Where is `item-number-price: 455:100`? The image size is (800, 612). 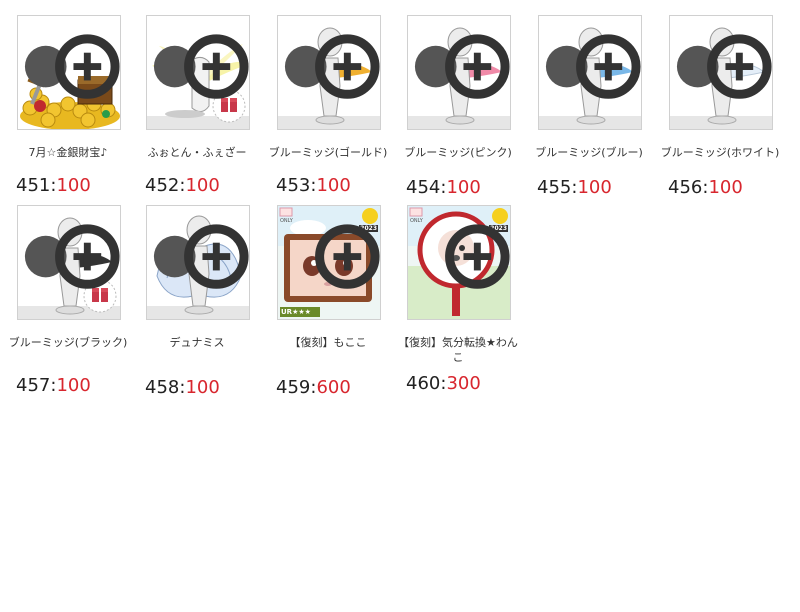
item-number-price: 455:100 is located at coordinates (574, 187).